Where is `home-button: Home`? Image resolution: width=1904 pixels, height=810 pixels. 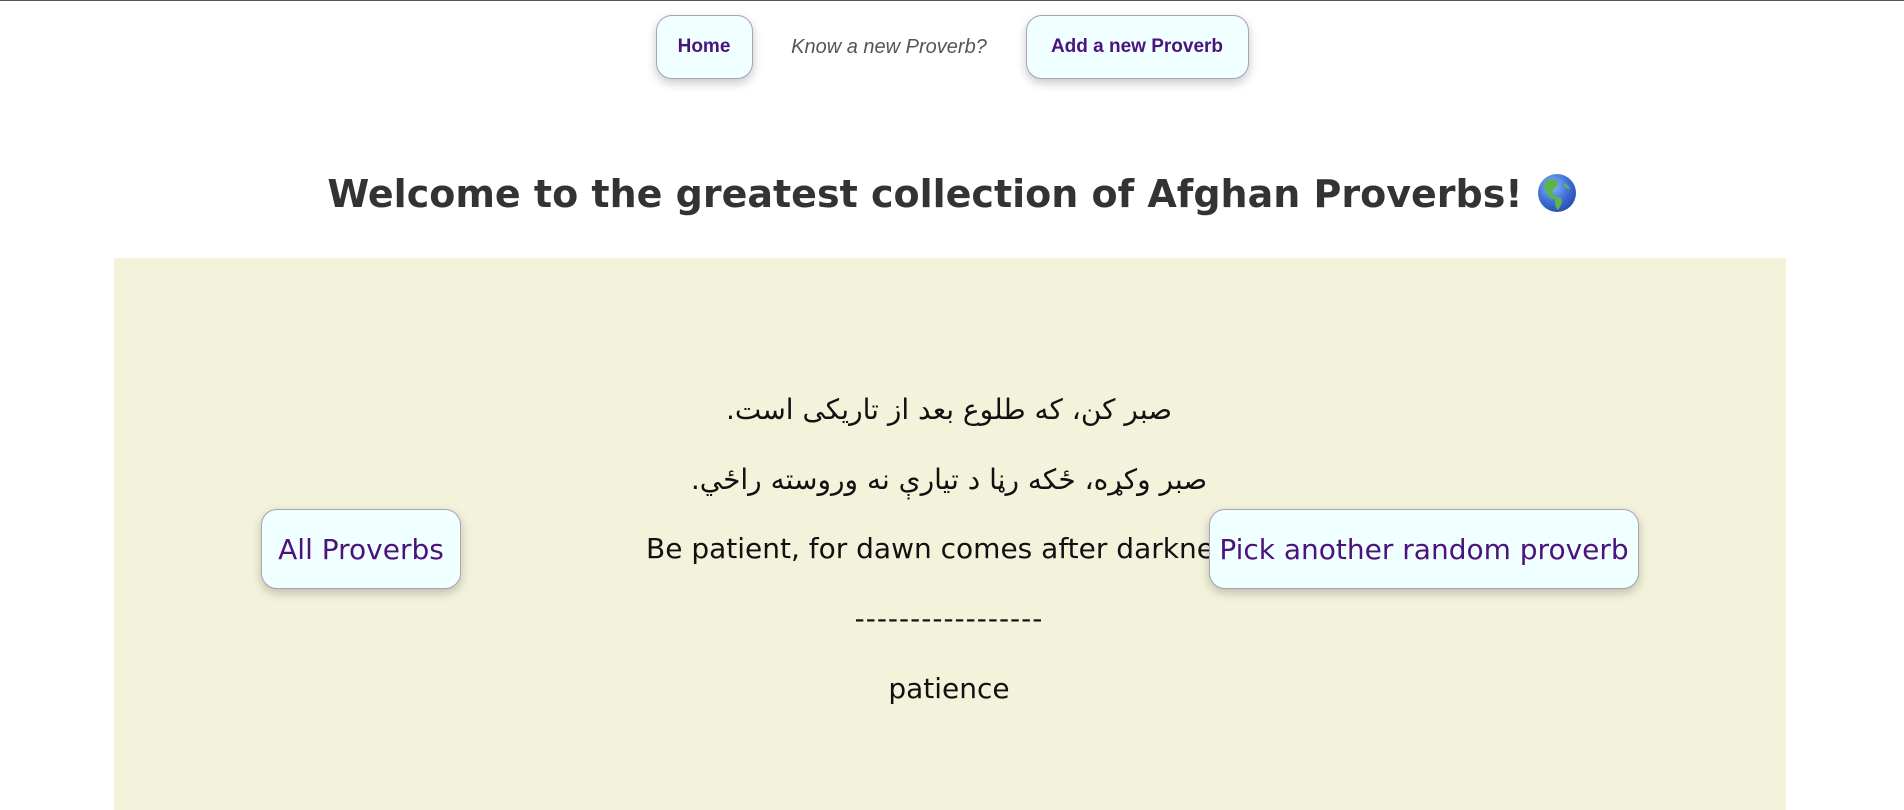 home-button: Home is located at coordinates (704, 47).